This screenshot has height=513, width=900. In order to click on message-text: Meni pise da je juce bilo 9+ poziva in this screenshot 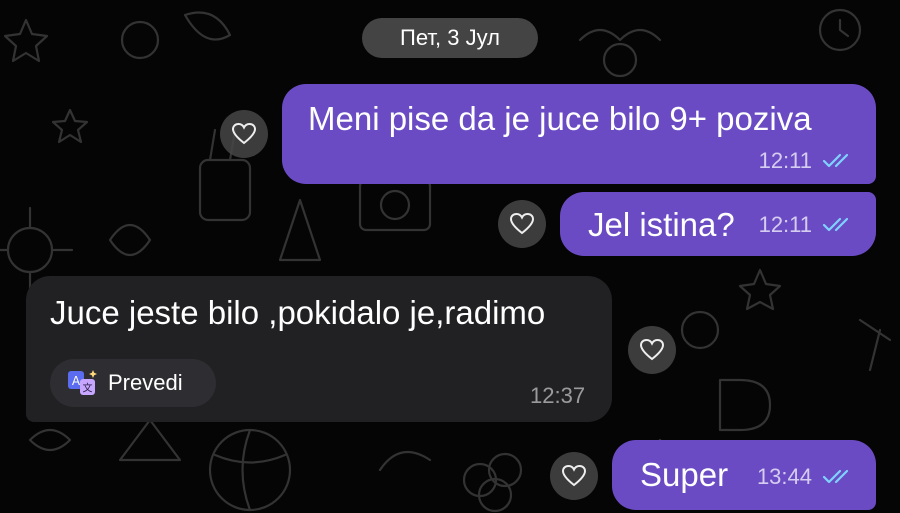, I will do `click(560, 118)`.